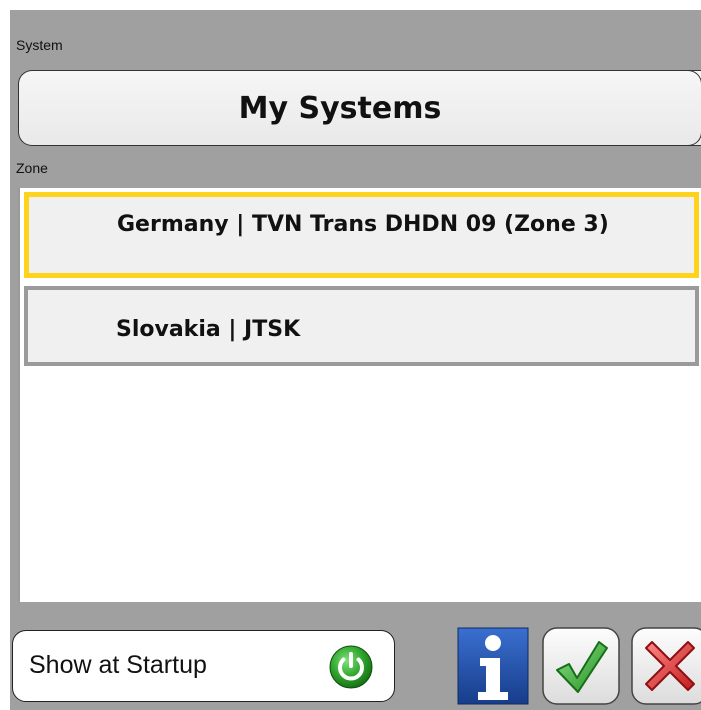 The width and height of the screenshot is (701, 710). What do you see at coordinates (351, 667) in the screenshot?
I see `power-icon` at bounding box center [351, 667].